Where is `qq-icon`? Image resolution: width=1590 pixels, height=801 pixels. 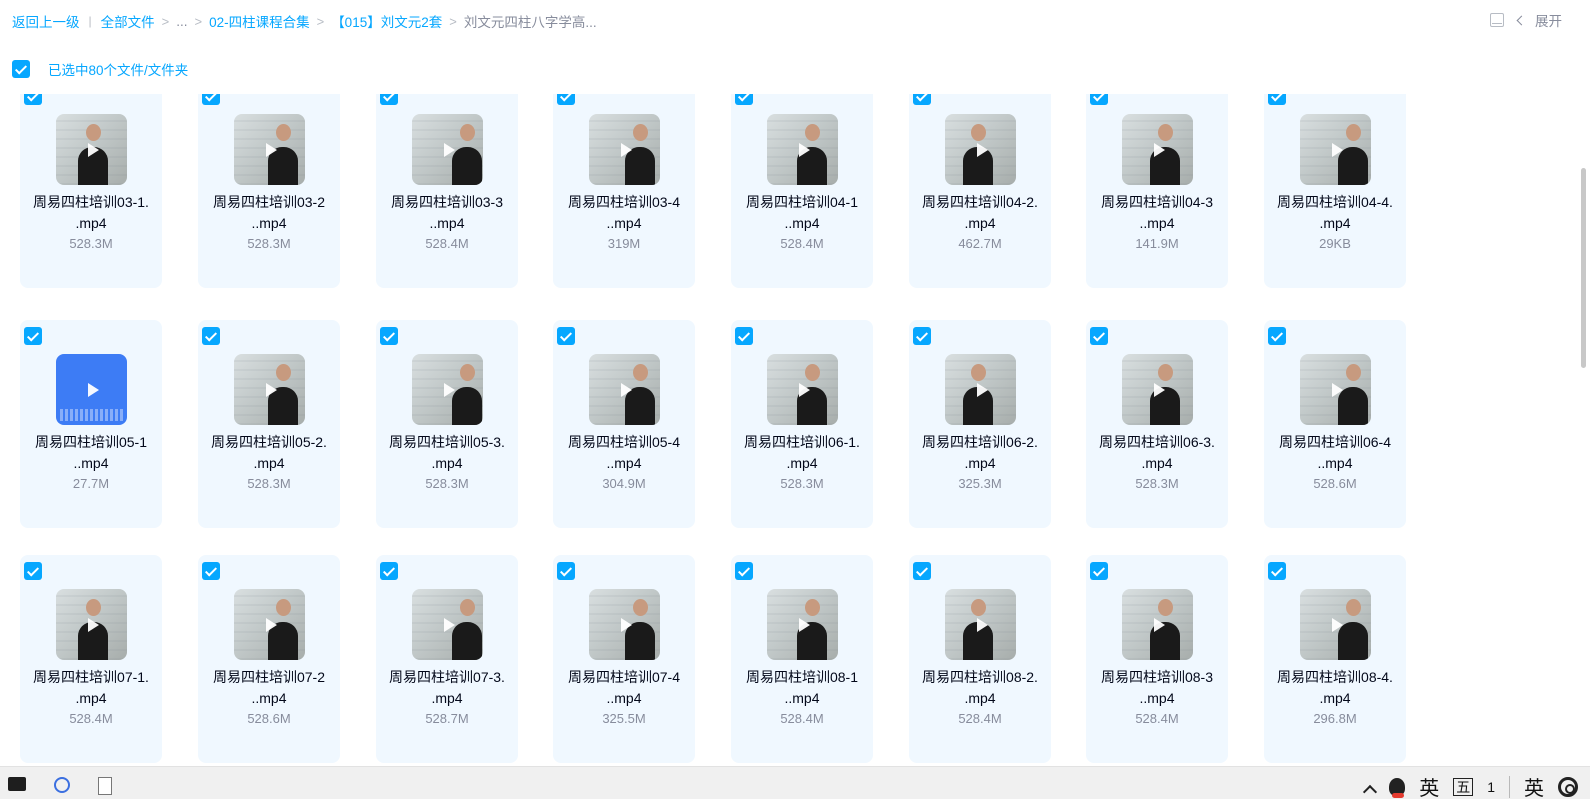 qq-icon is located at coordinates (1397, 787).